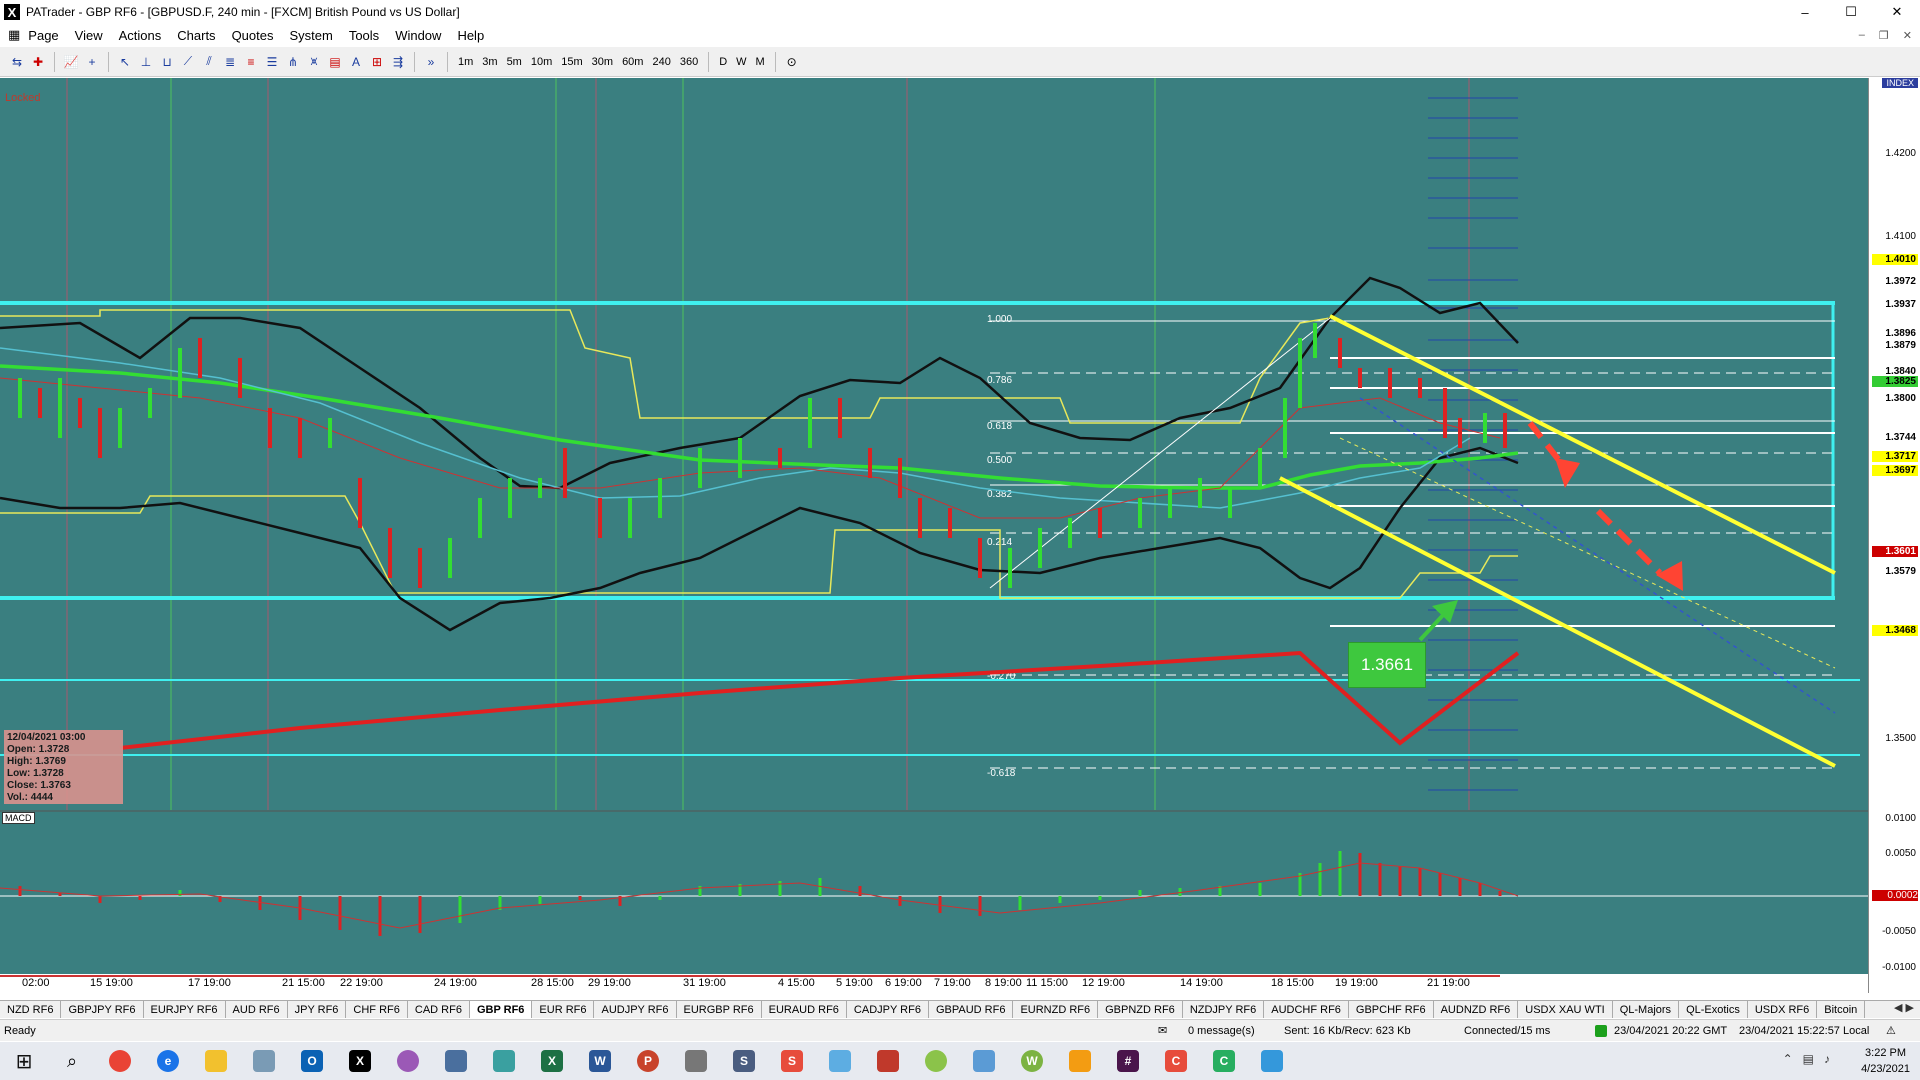  I want to click on maximize-button: ☐, so click(1851, 12).